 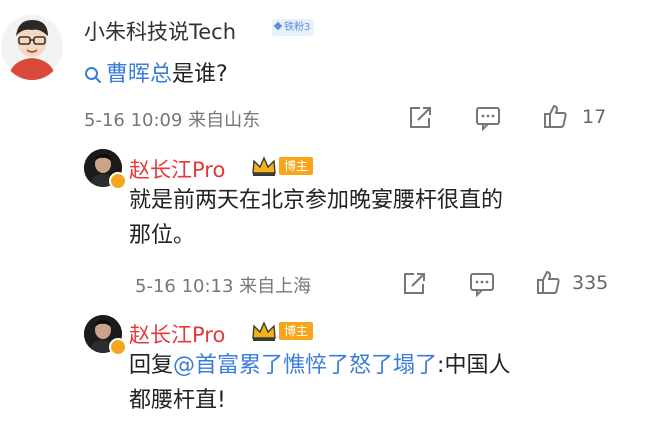 I want to click on avatar, so click(x=32, y=45).